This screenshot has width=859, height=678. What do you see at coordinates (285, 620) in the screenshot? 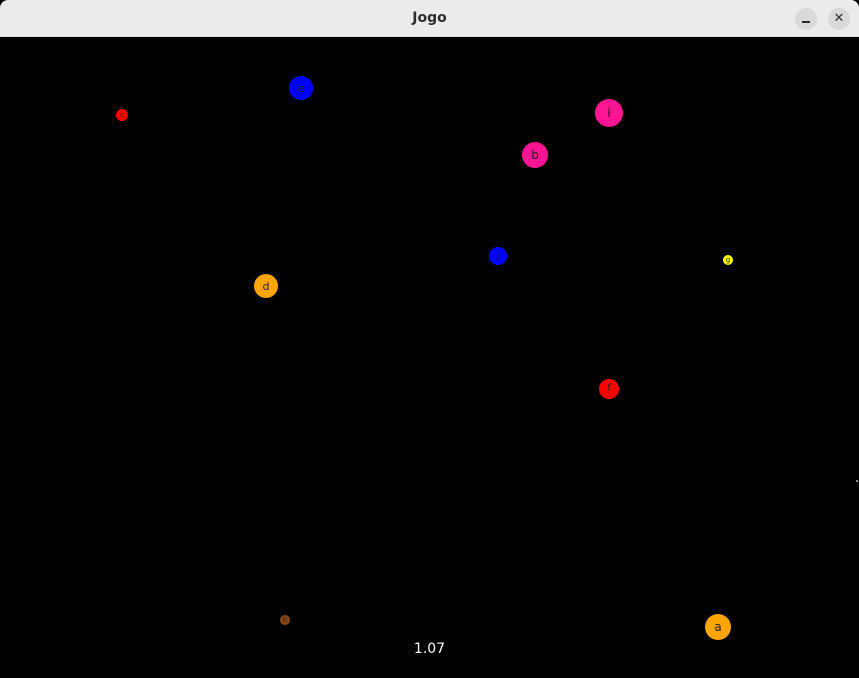
I see `ball-h: h` at bounding box center [285, 620].